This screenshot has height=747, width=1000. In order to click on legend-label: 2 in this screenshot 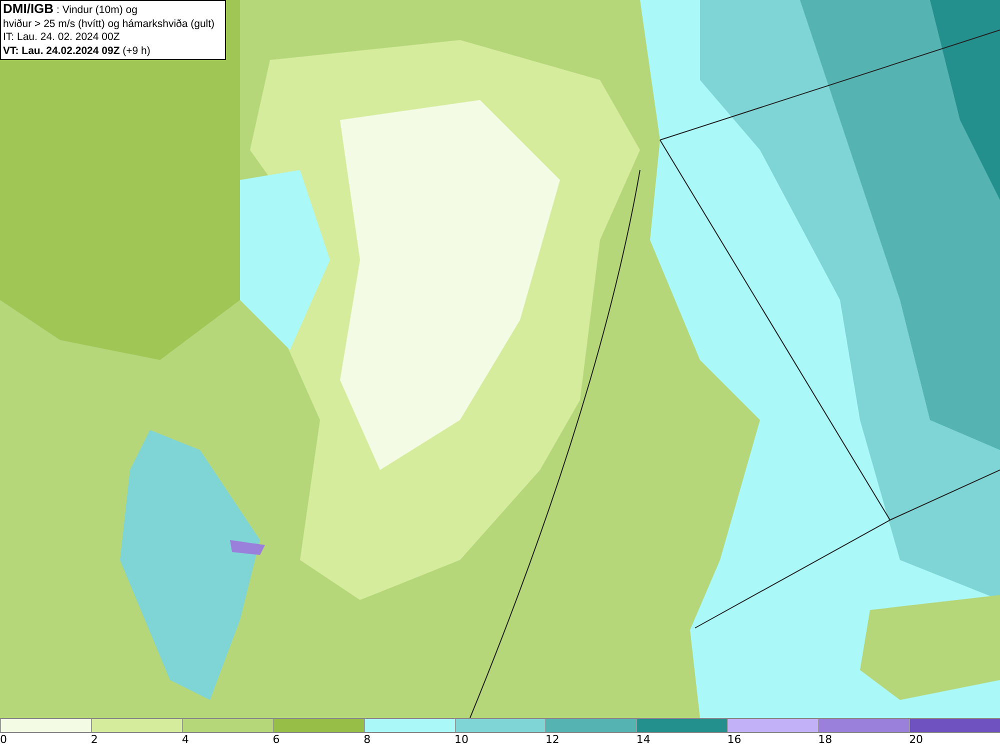, I will do `click(94, 740)`.